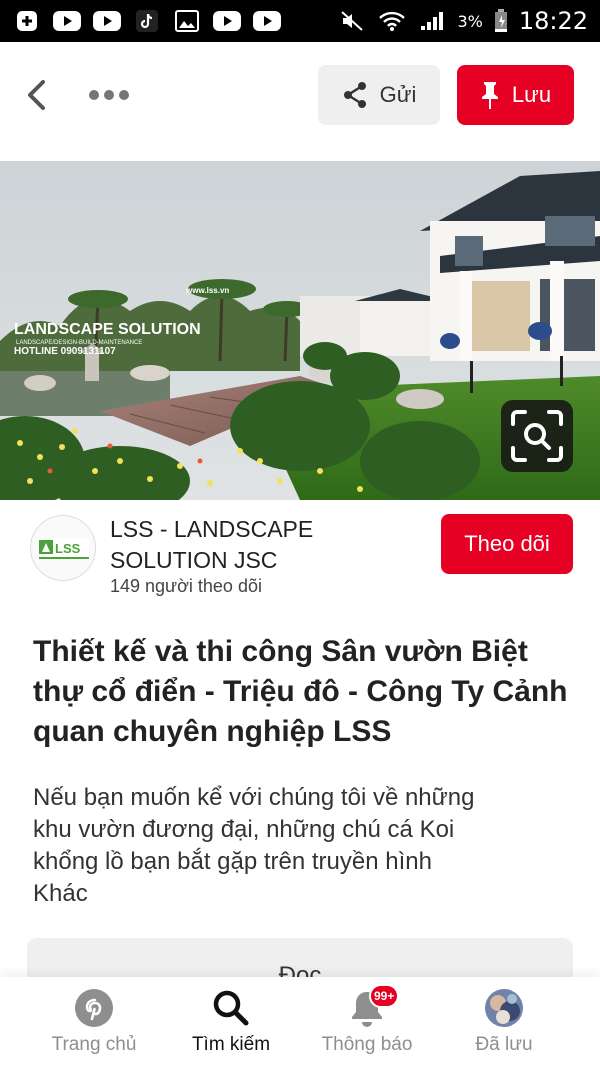 The width and height of the screenshot is (600, 1067). I want to click on bottom-navigation: Trang chủ Tìm kiếm 99+ Thông báo Đã lưu, so click(300, 1022).